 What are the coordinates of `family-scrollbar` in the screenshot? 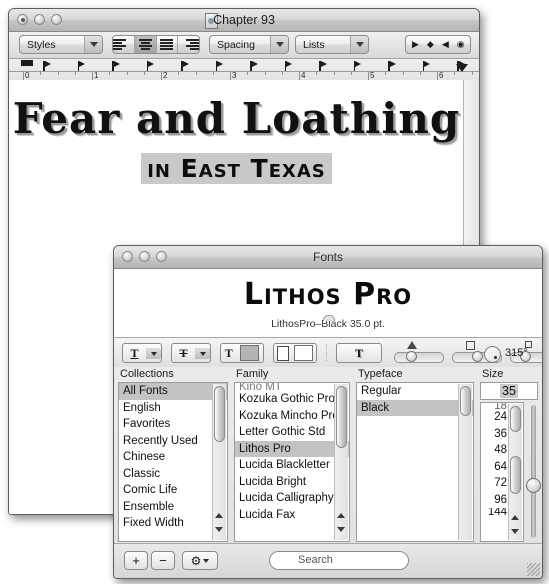 It's located at (341, 462).